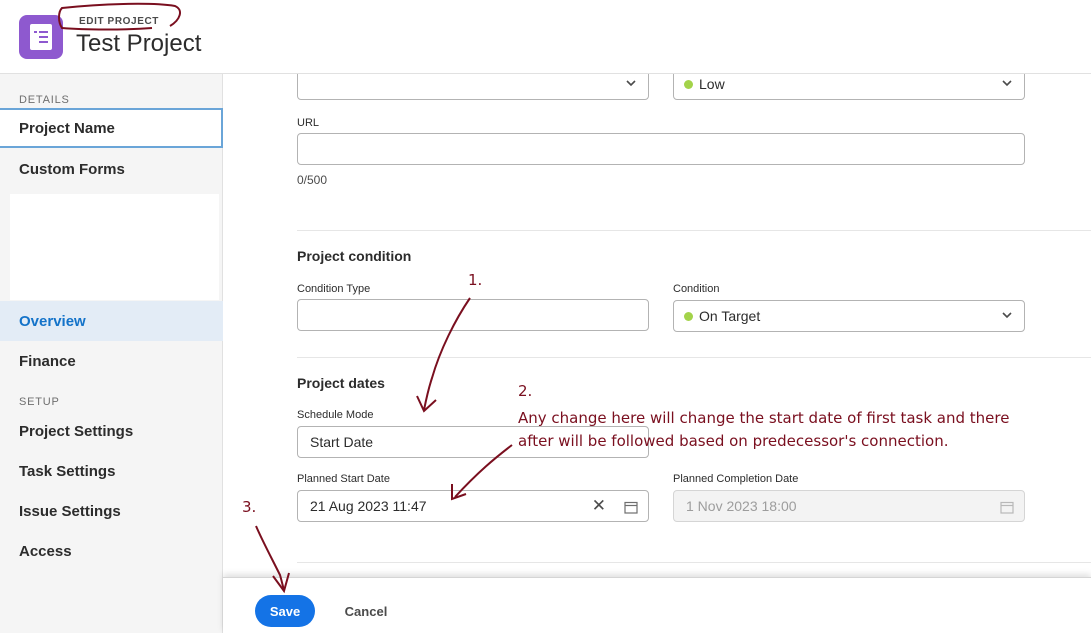 This screenshot has width=1091, height=633. What do you see at coordinates (730, 316) in the screenshot?
I see `condition-select-value: On Target` at bounding box center [730, 316].